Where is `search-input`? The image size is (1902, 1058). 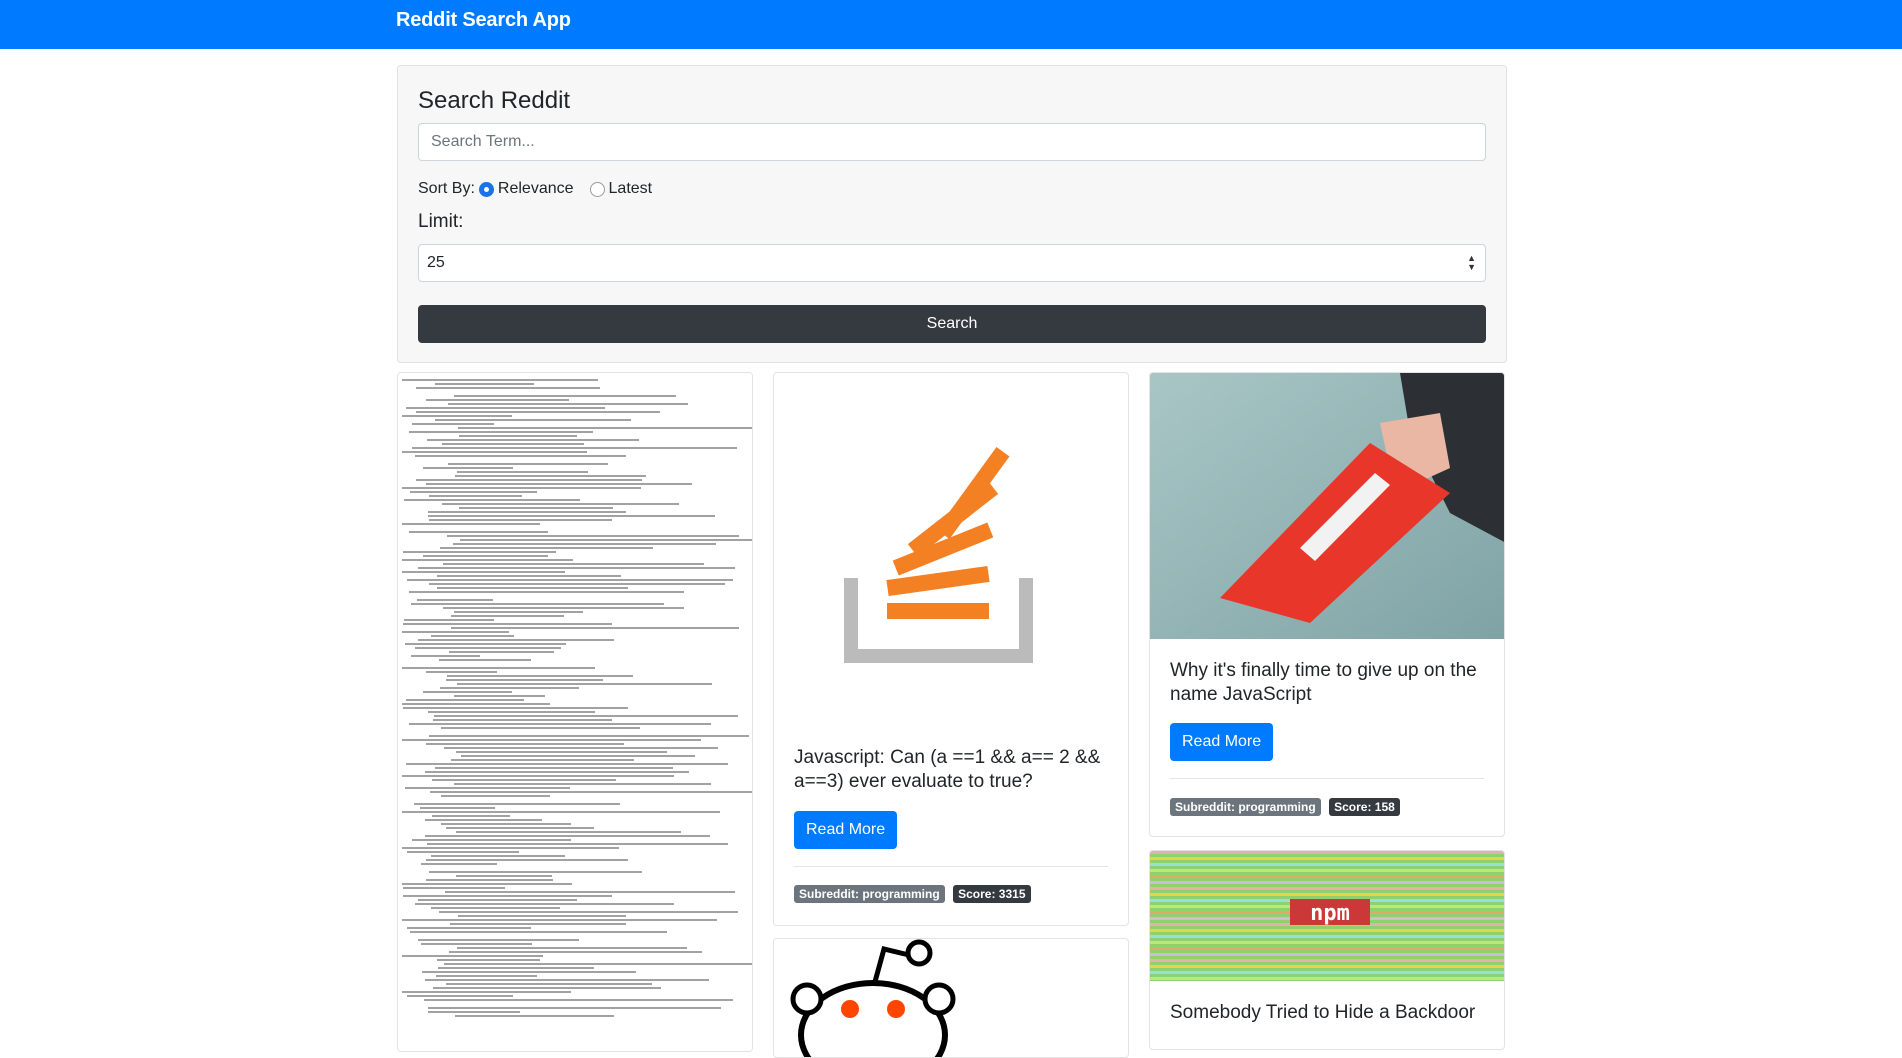 search-input is located at coordinates (952, 142).